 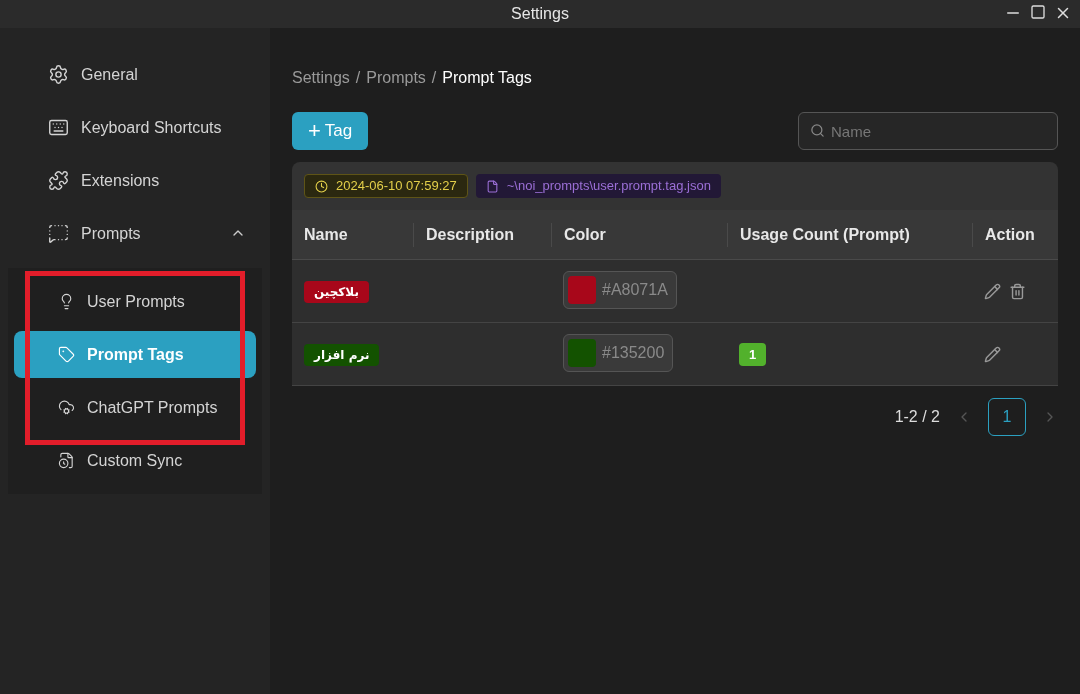 What do you see at coordinates (342, 355) in the screenshot?
I see `tag-label: نرم افزار` at bounding box center [342, 355].